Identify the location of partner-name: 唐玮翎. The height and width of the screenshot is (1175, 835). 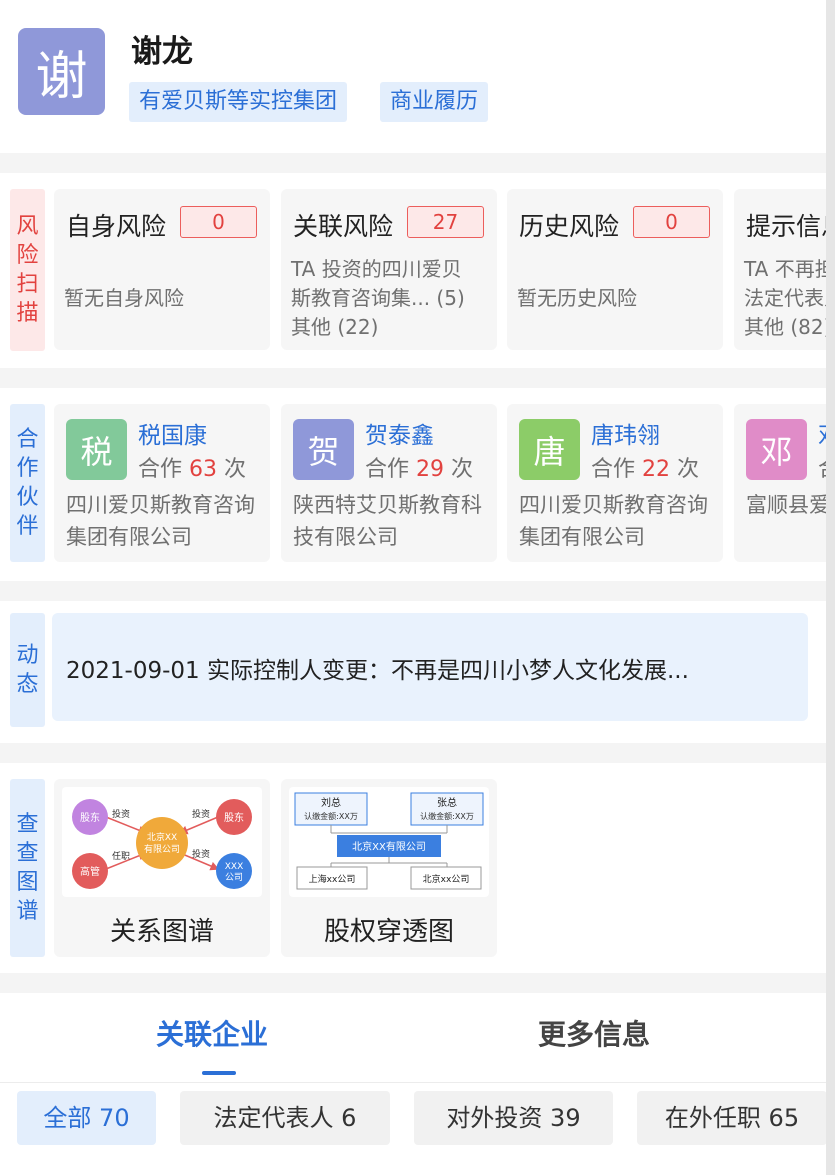
(625, 436).